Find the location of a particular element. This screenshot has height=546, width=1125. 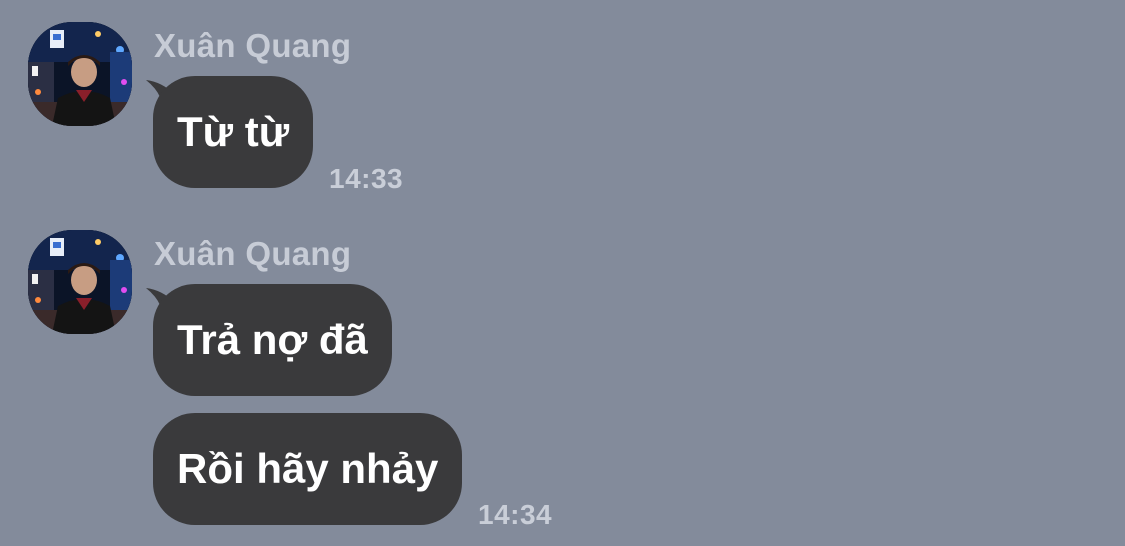

message-bubble: Từ từ is located at coordinates (233, 132).